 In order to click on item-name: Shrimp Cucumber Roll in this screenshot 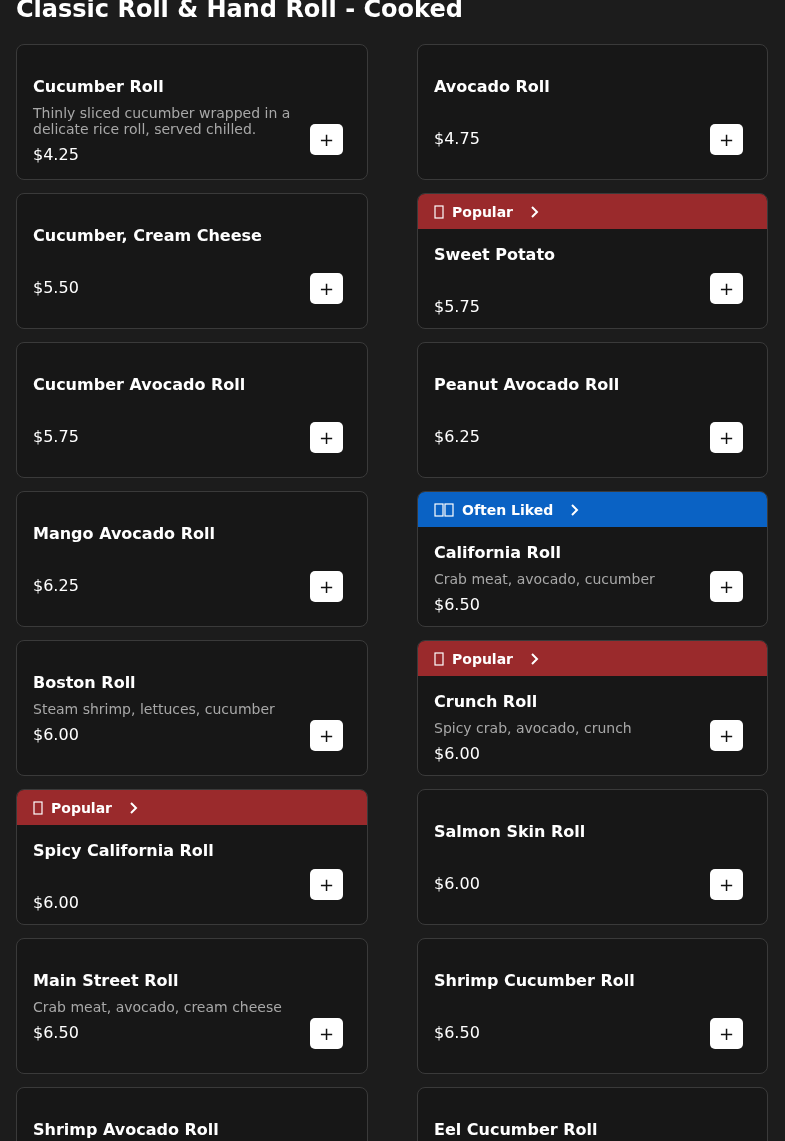, I will do `click(535, 981)`.